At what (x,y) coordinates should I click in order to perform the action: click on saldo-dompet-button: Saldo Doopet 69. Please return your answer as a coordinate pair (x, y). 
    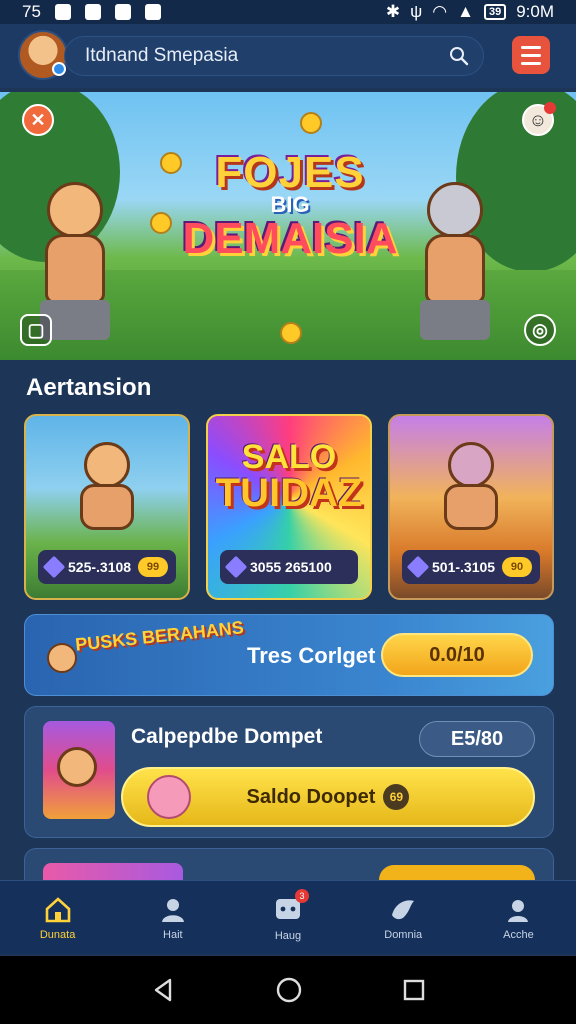
    Looking at the image, I should click on (328, 797).